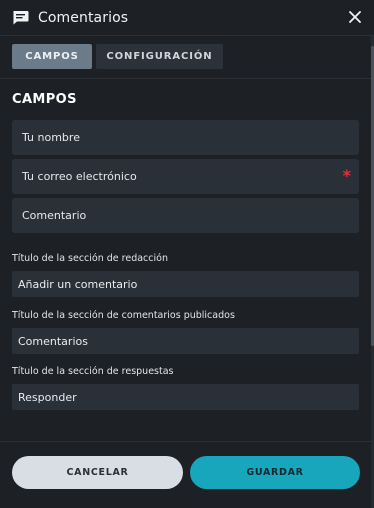 This screenshot has width=374, height=508. Describe the element at coordinates (185, 397) in the screenshot. I see `replies-section-title-input: Responder` at that location.